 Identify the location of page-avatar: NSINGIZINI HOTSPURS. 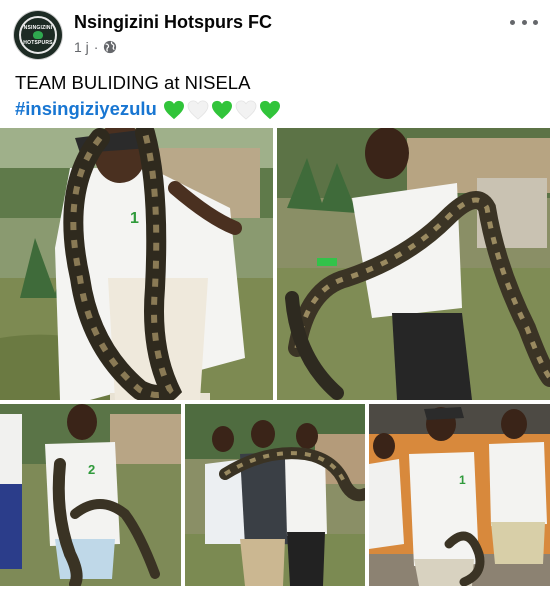
(38, 35).